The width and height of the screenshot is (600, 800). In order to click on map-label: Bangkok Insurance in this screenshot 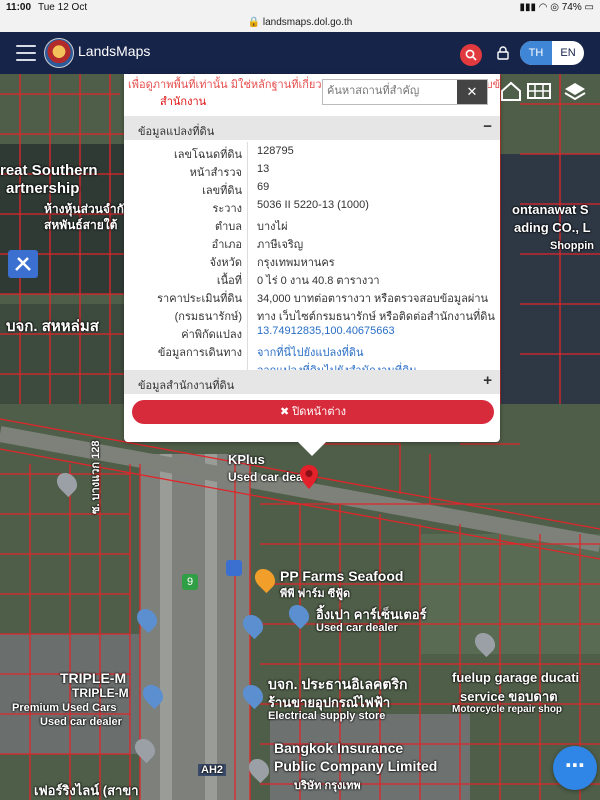, I will do `click(339, 748)`.